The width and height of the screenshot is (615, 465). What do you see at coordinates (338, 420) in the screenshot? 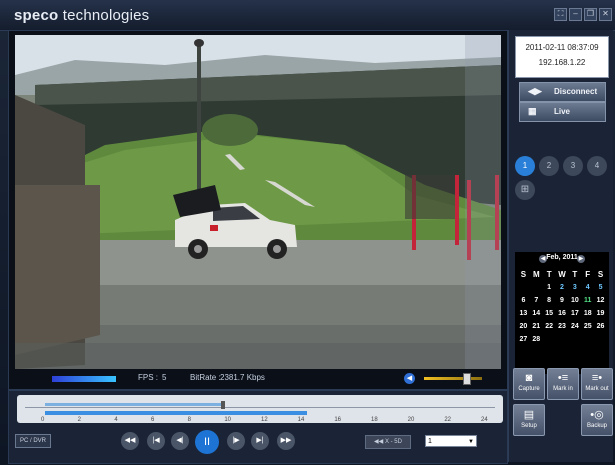
I see `timeline-tick-label: 16` at bounding box center [338, 420].